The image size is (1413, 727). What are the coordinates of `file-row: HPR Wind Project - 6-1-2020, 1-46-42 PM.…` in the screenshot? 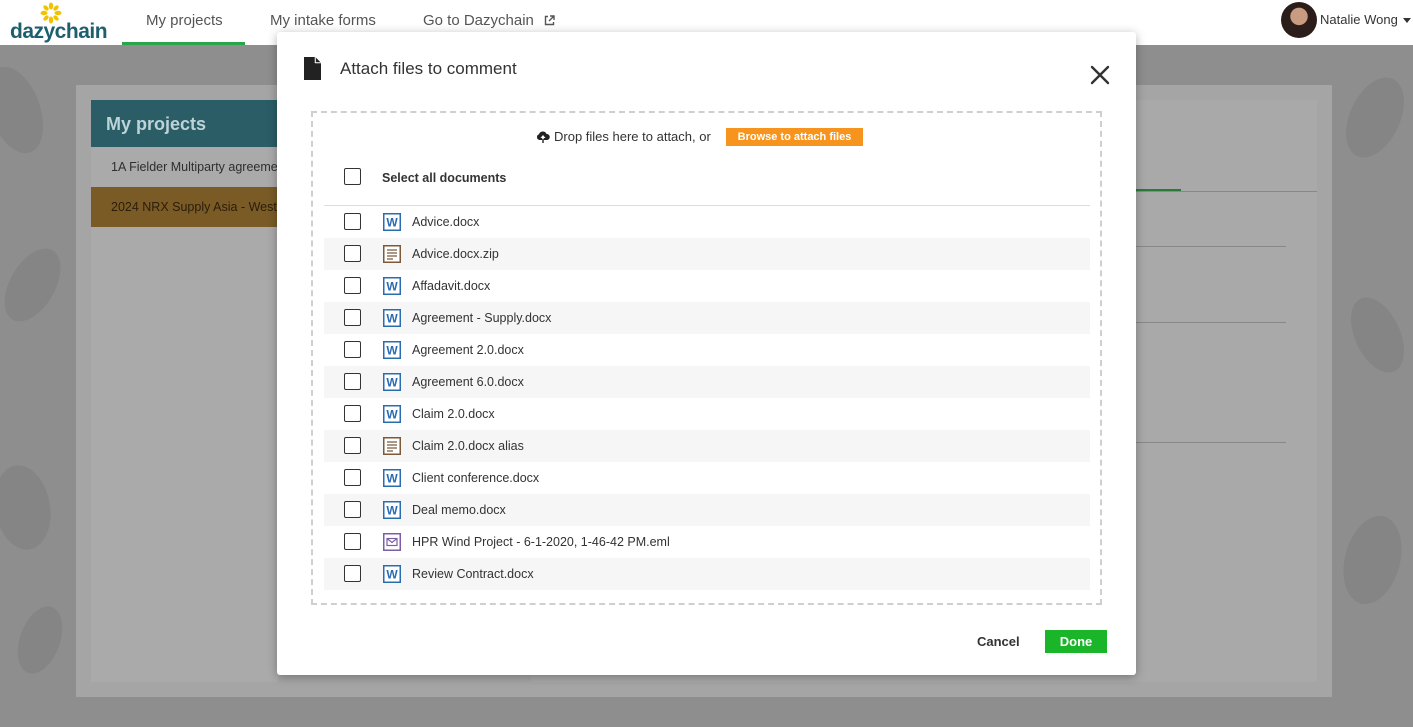 It's located at (707, 542).